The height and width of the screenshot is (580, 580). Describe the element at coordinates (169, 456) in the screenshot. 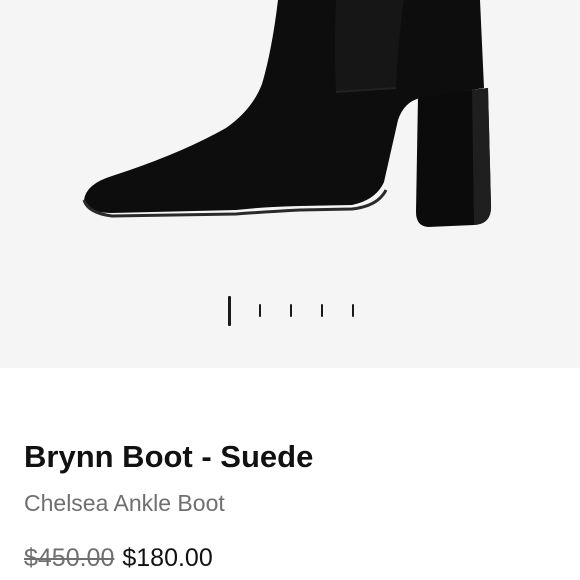

I see `product-title: Brynn Boot - Suede` at that location.